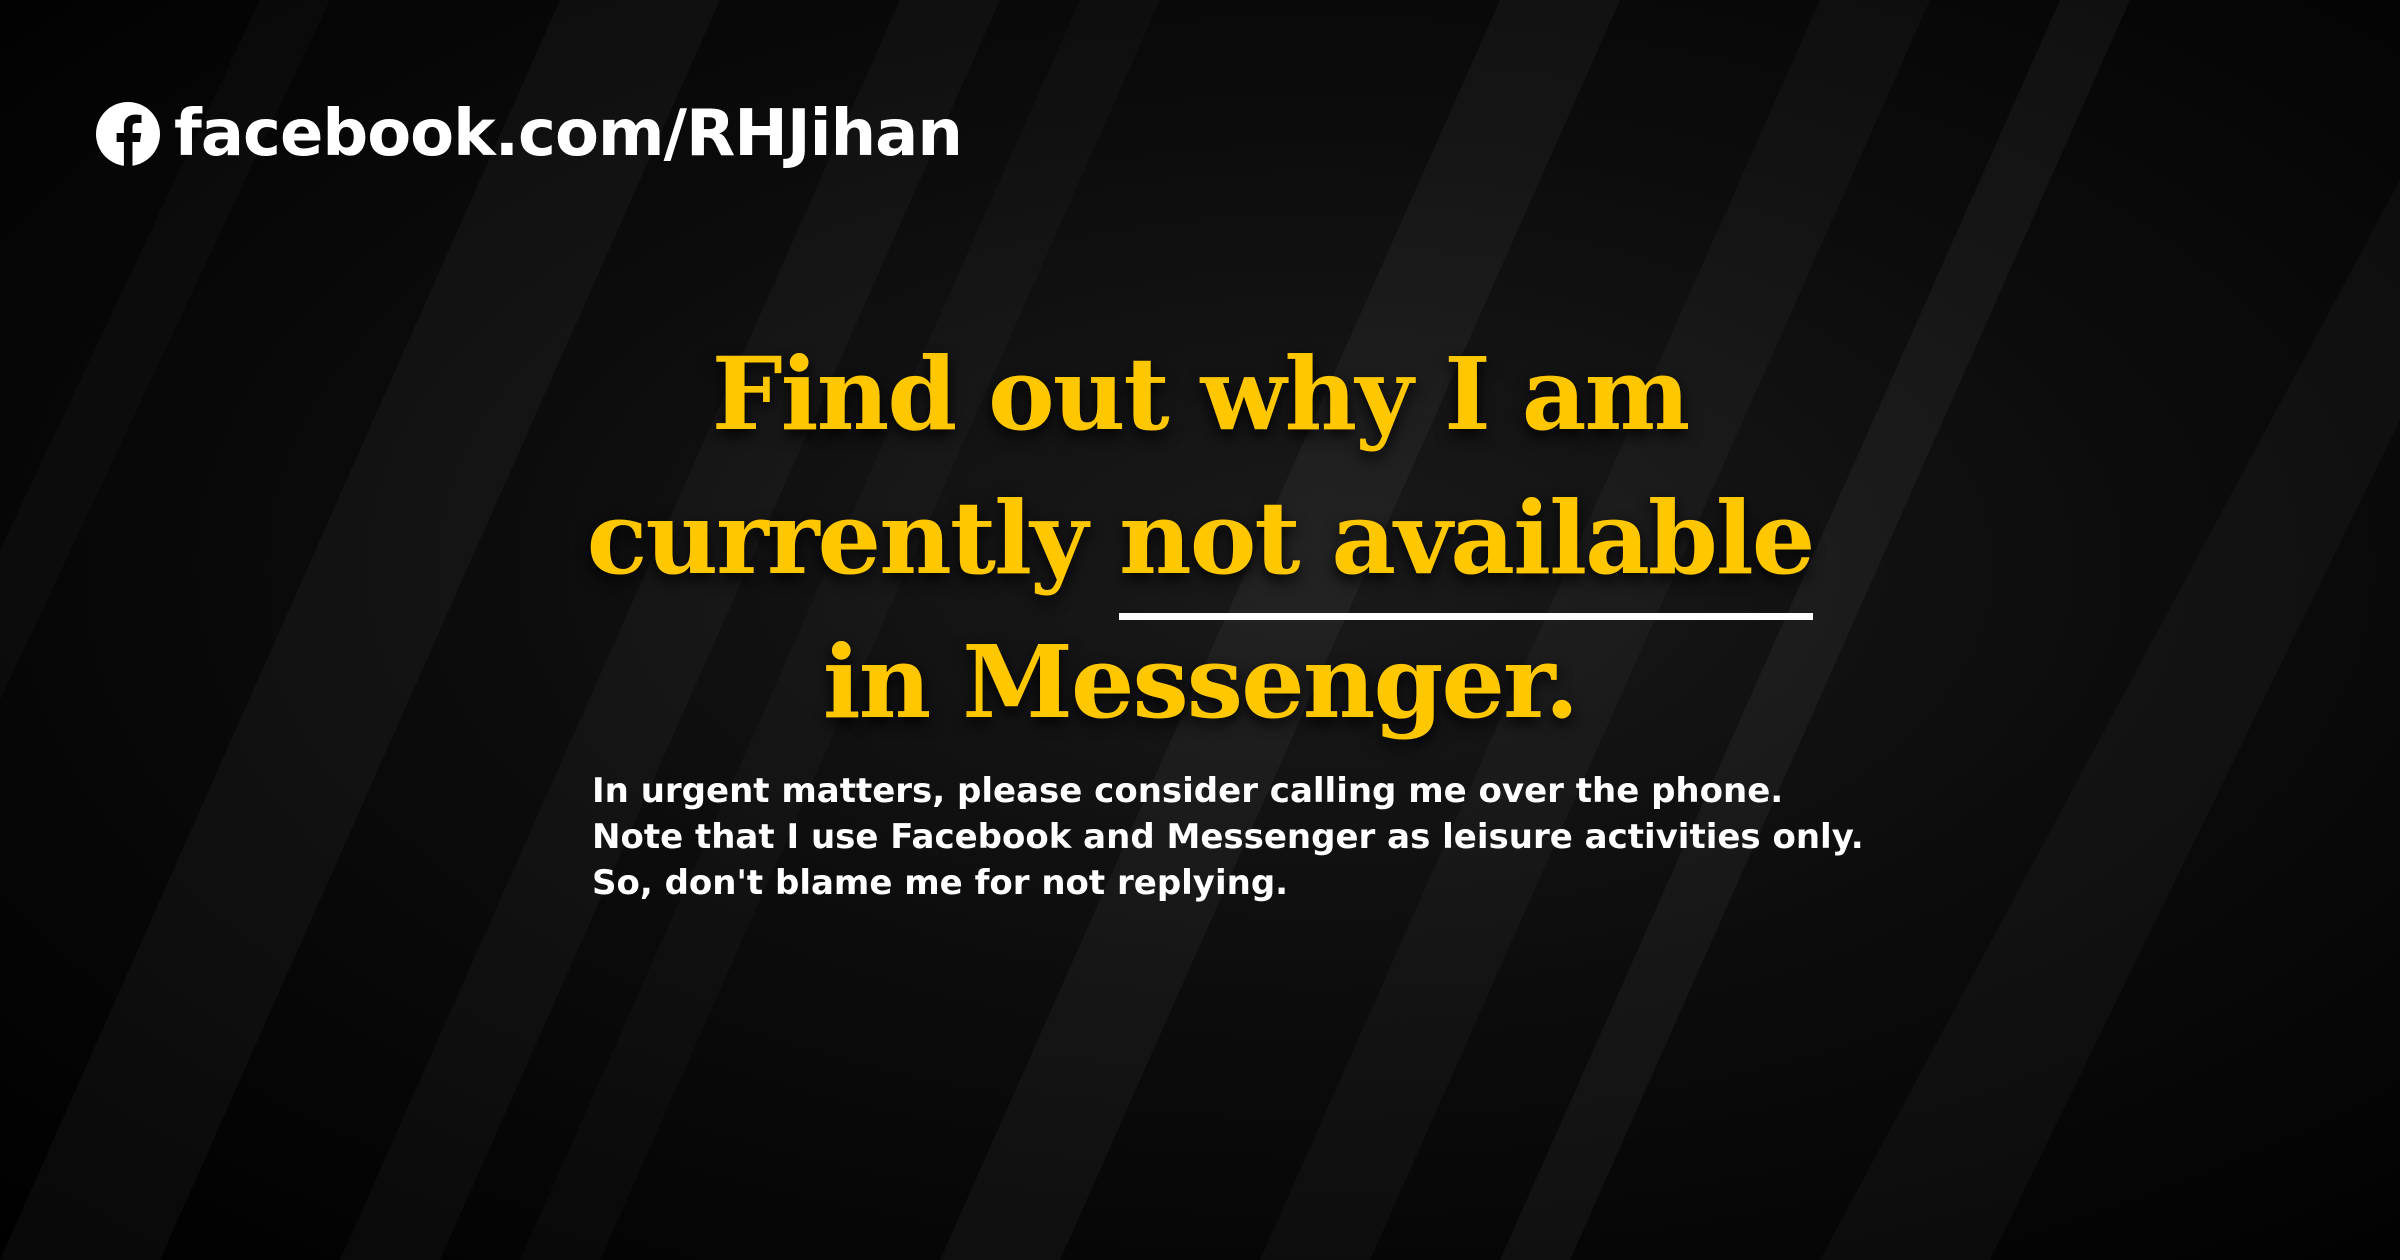 This screenshot has height=1260, width=2400. What do you see at coordinates (1201, 394) in the screenshot?
I see `headline-line-1: Find out why I am` at bounding box center [1201, 394].